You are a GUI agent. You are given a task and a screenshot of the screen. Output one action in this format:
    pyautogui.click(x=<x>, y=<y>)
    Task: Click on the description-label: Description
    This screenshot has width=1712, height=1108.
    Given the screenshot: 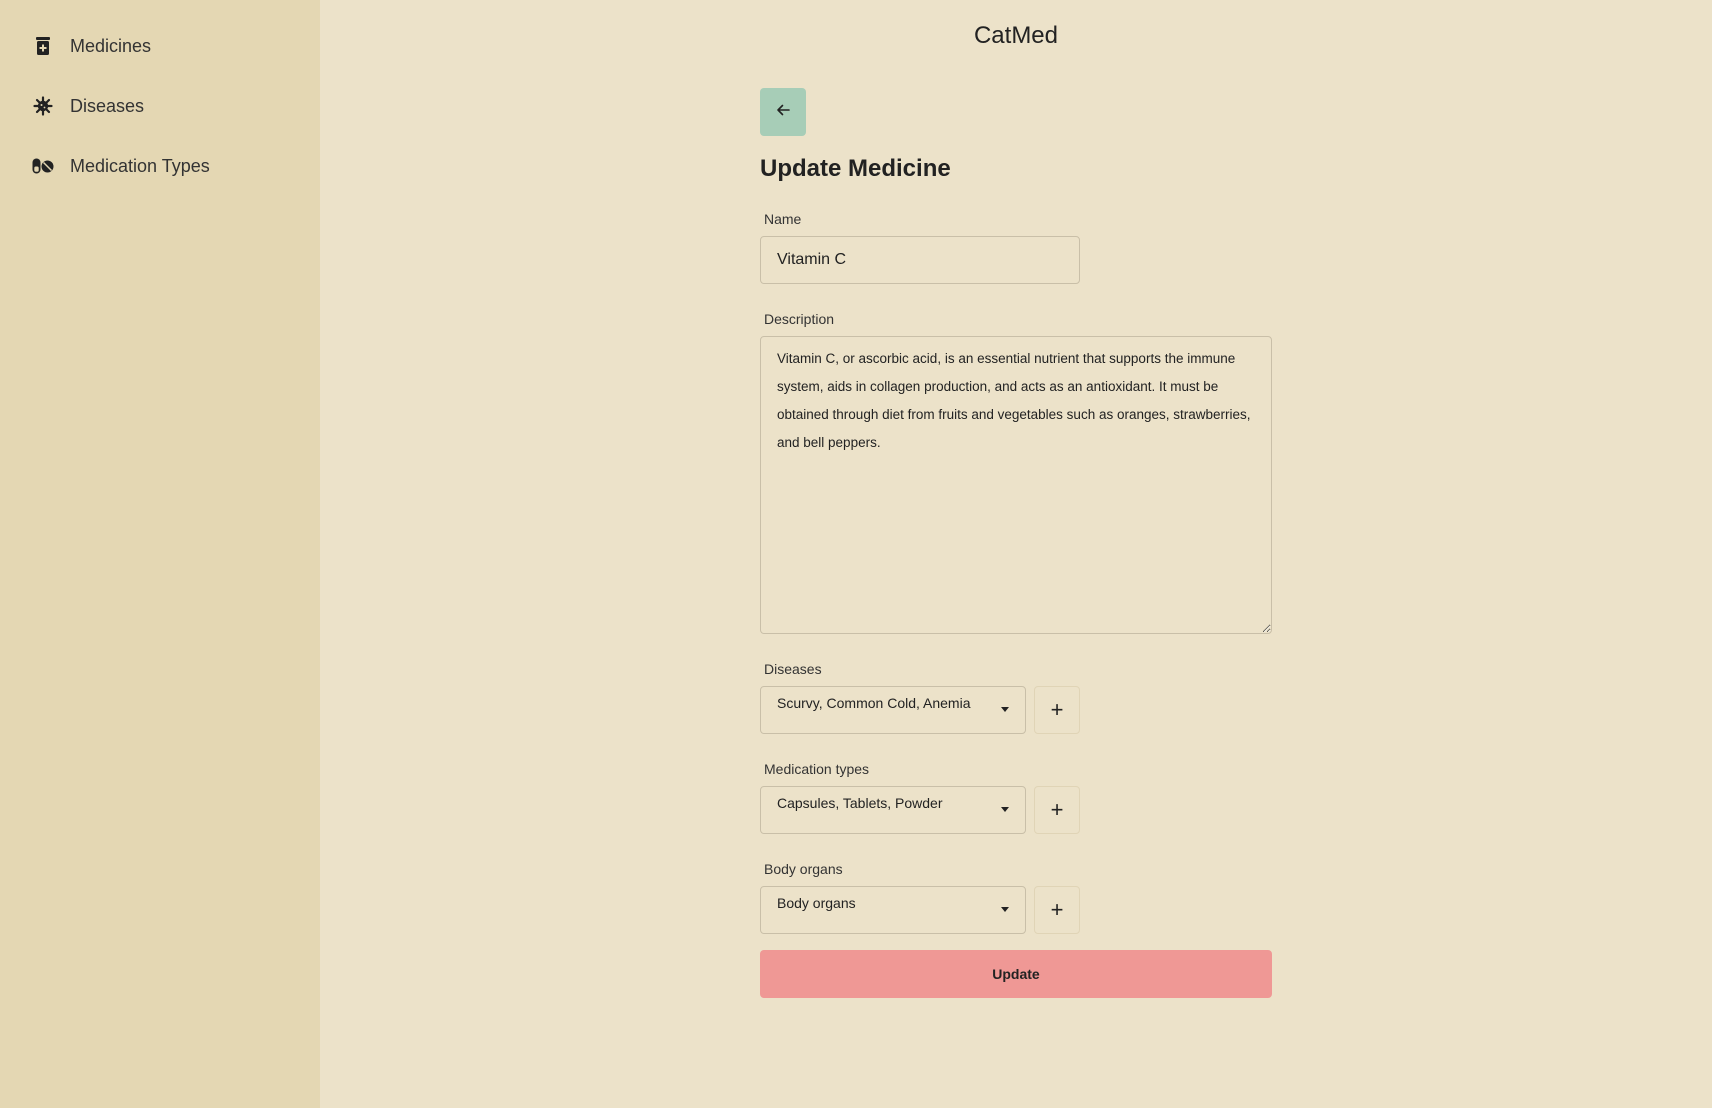 What is the action you would take?
    pyautogui.click(x=799, y=319)
    